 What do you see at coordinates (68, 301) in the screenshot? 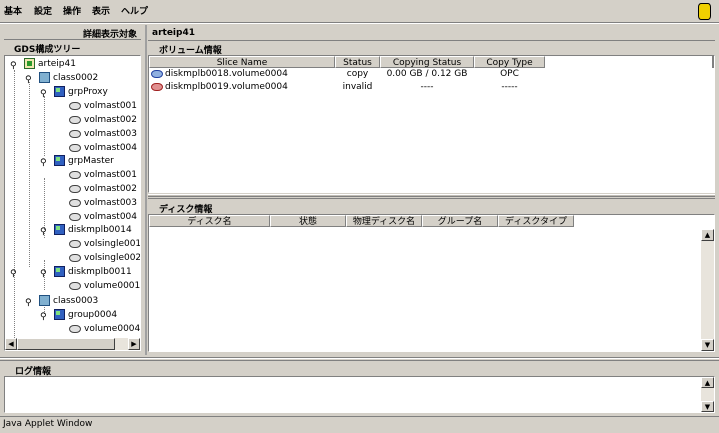
I see `tree-node-class: class0003` at bounding box center [68, 301].